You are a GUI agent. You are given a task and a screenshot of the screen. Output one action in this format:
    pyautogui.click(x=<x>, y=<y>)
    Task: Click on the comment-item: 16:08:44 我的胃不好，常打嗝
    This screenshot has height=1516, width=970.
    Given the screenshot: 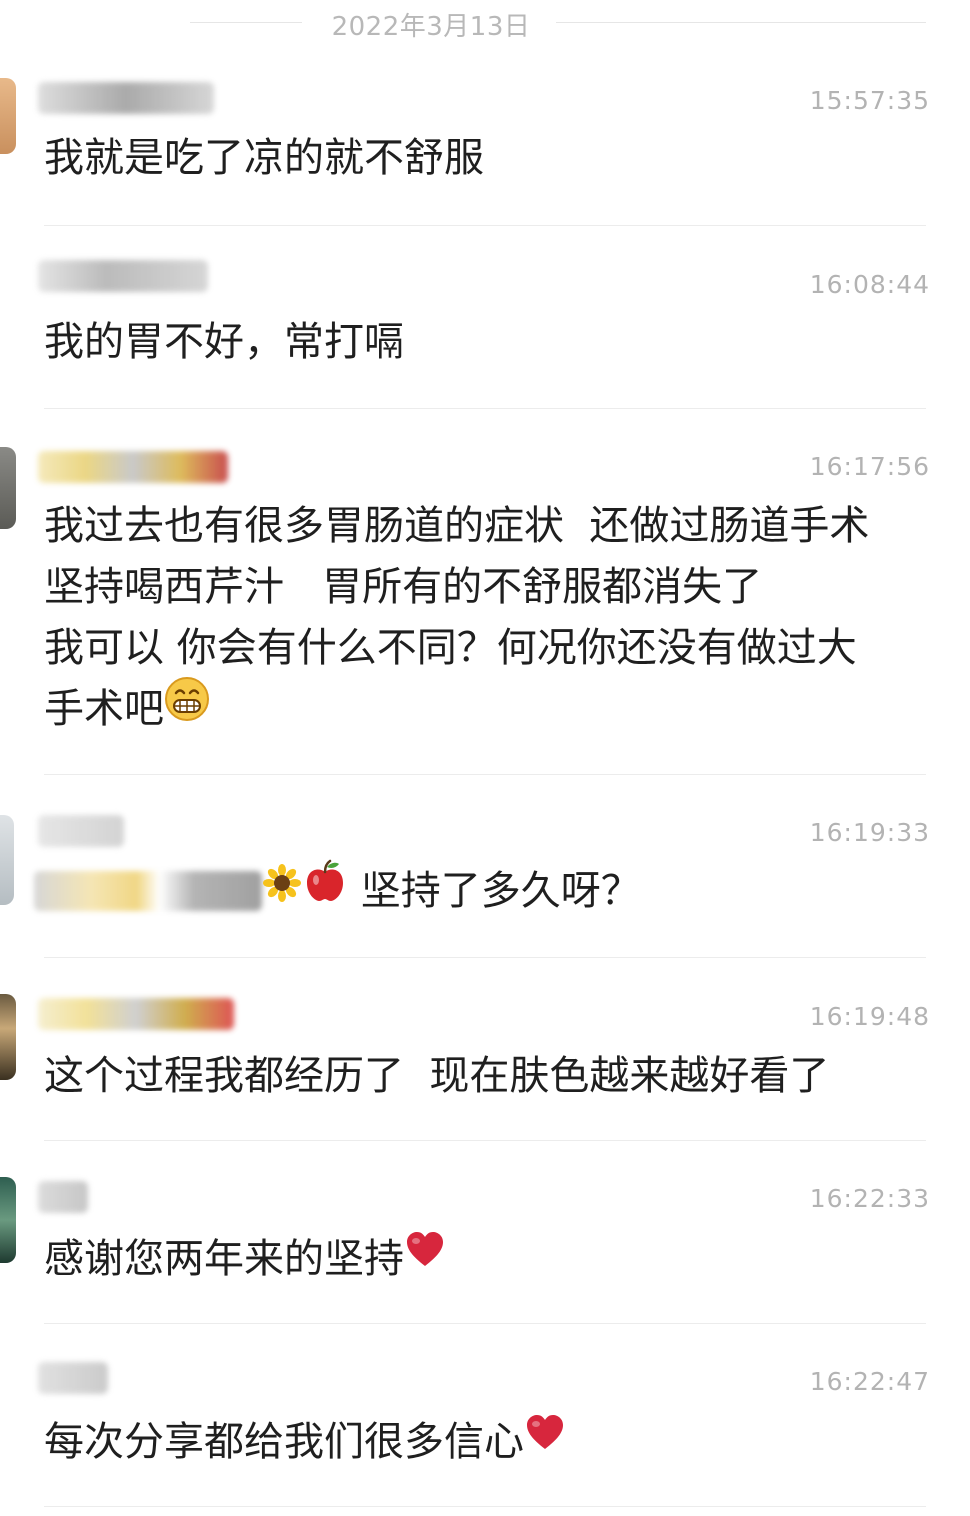 What is the action you would take?
    pyautogui.click(x=485, y=317)
    